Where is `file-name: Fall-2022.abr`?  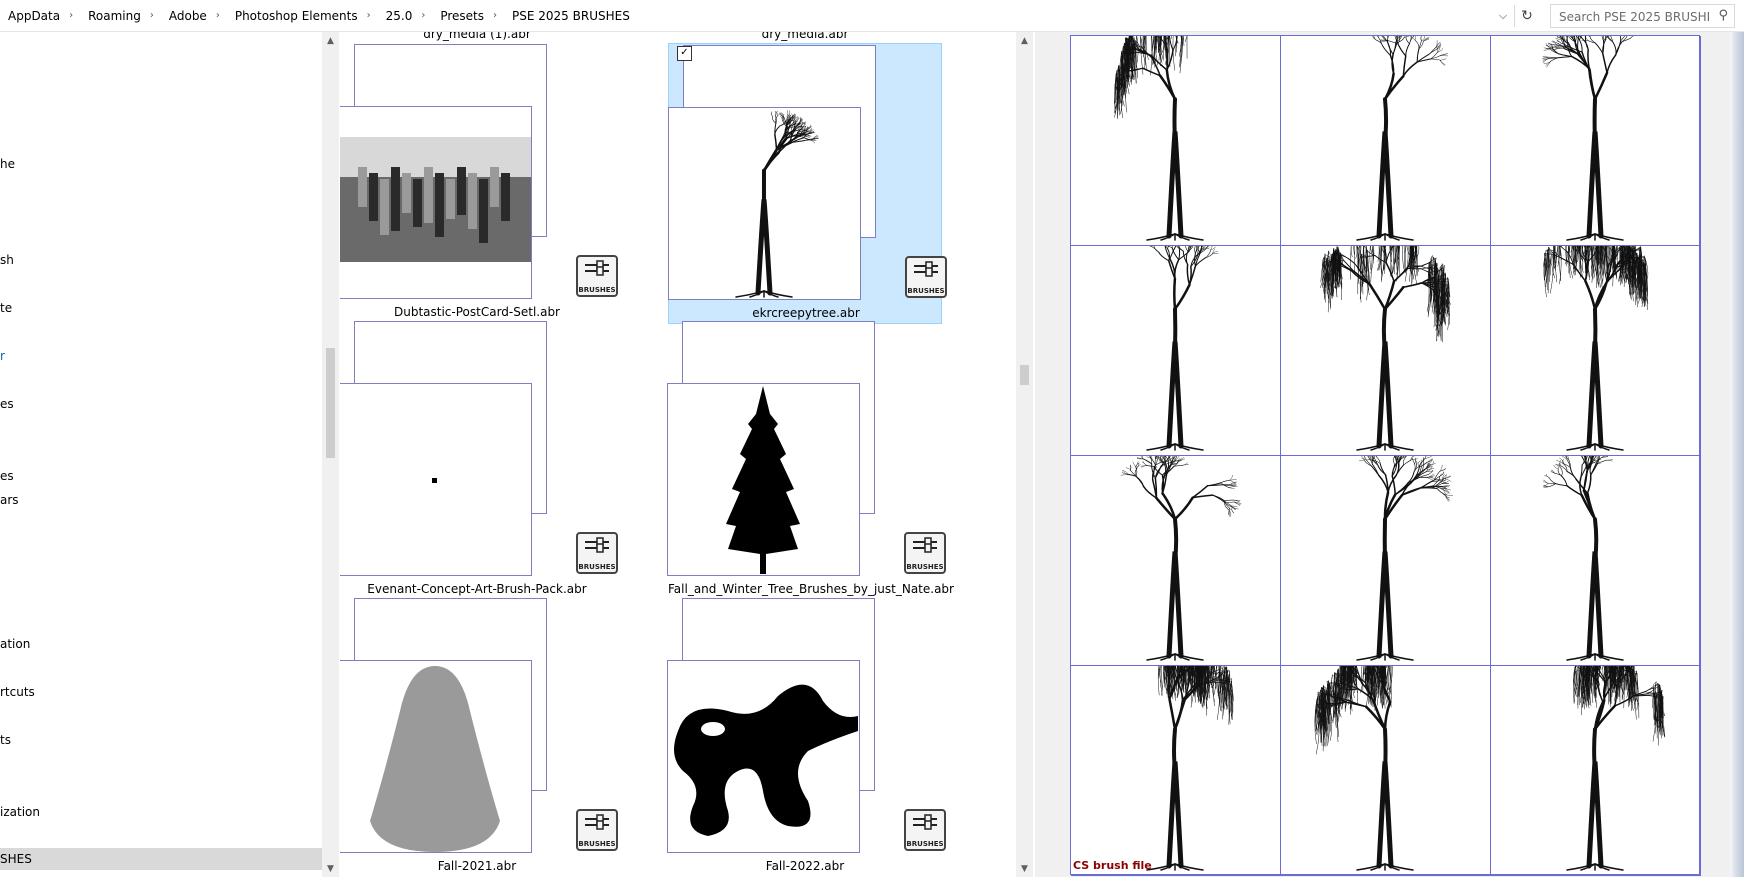
file-name: Fall-2022.abr is located at coordinates (805, 866).